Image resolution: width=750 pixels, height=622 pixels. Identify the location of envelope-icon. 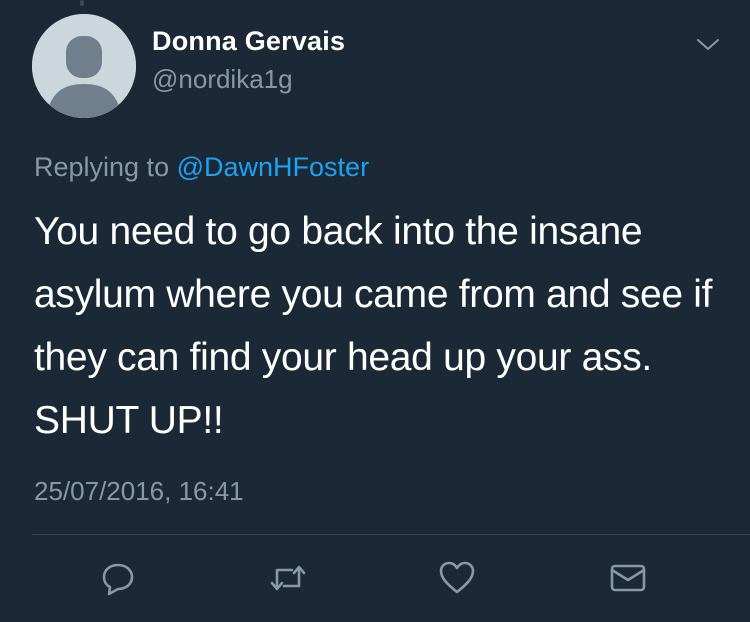
(628, 578).